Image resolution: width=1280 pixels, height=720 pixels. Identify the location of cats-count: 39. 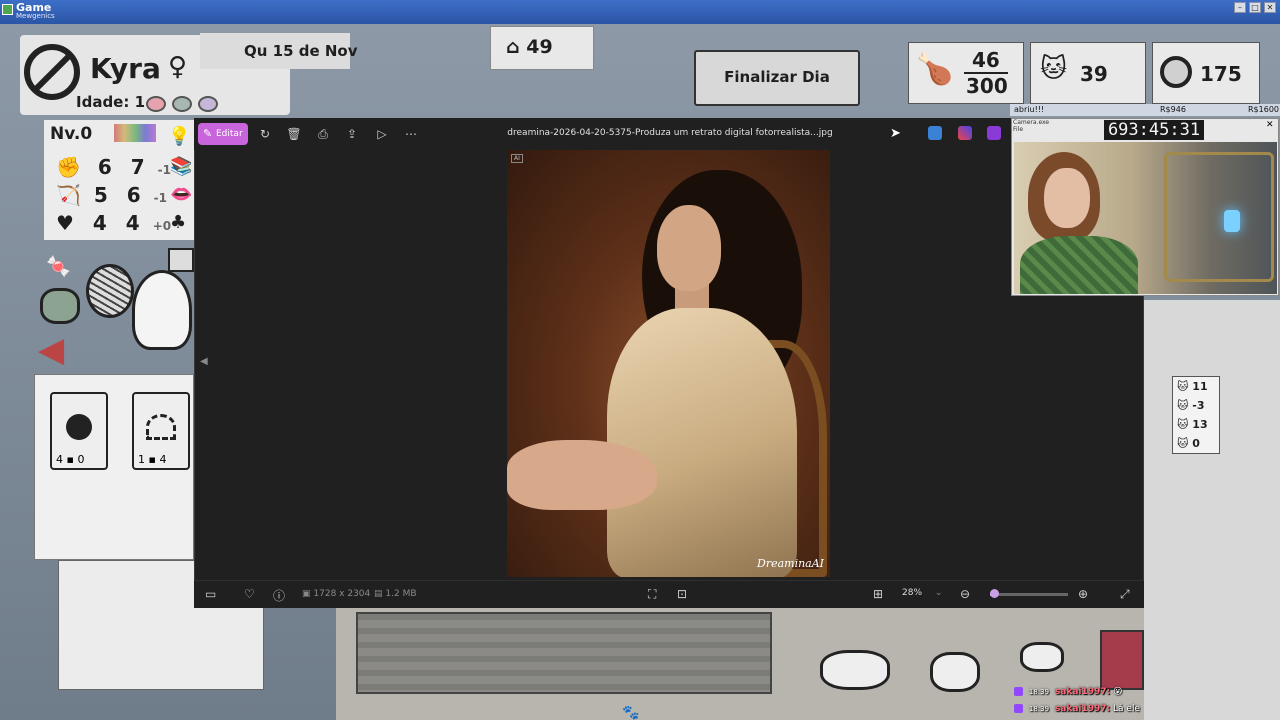
(1094, 74).